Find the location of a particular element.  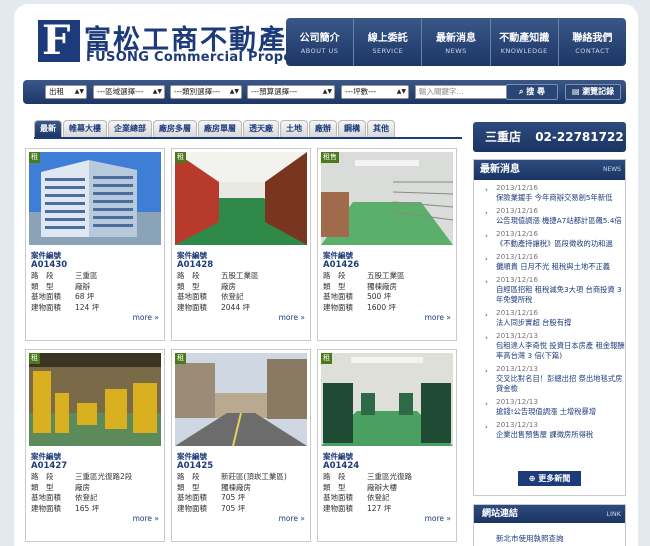

office-building-photo is located at coordinates (95, 198).